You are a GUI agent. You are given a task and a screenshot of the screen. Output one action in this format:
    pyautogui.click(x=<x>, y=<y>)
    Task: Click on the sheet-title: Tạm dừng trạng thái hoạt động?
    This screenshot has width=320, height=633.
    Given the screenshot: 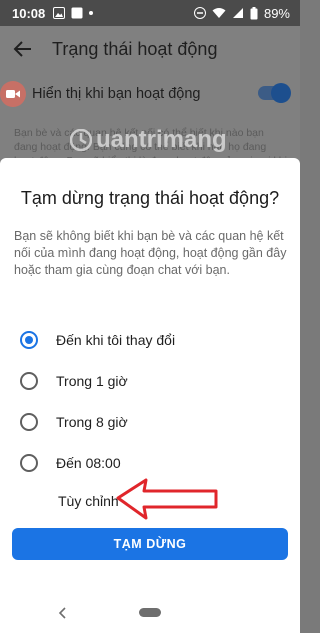 What is the action you would take?
    pyautogui.click(x=150, y=198)
    